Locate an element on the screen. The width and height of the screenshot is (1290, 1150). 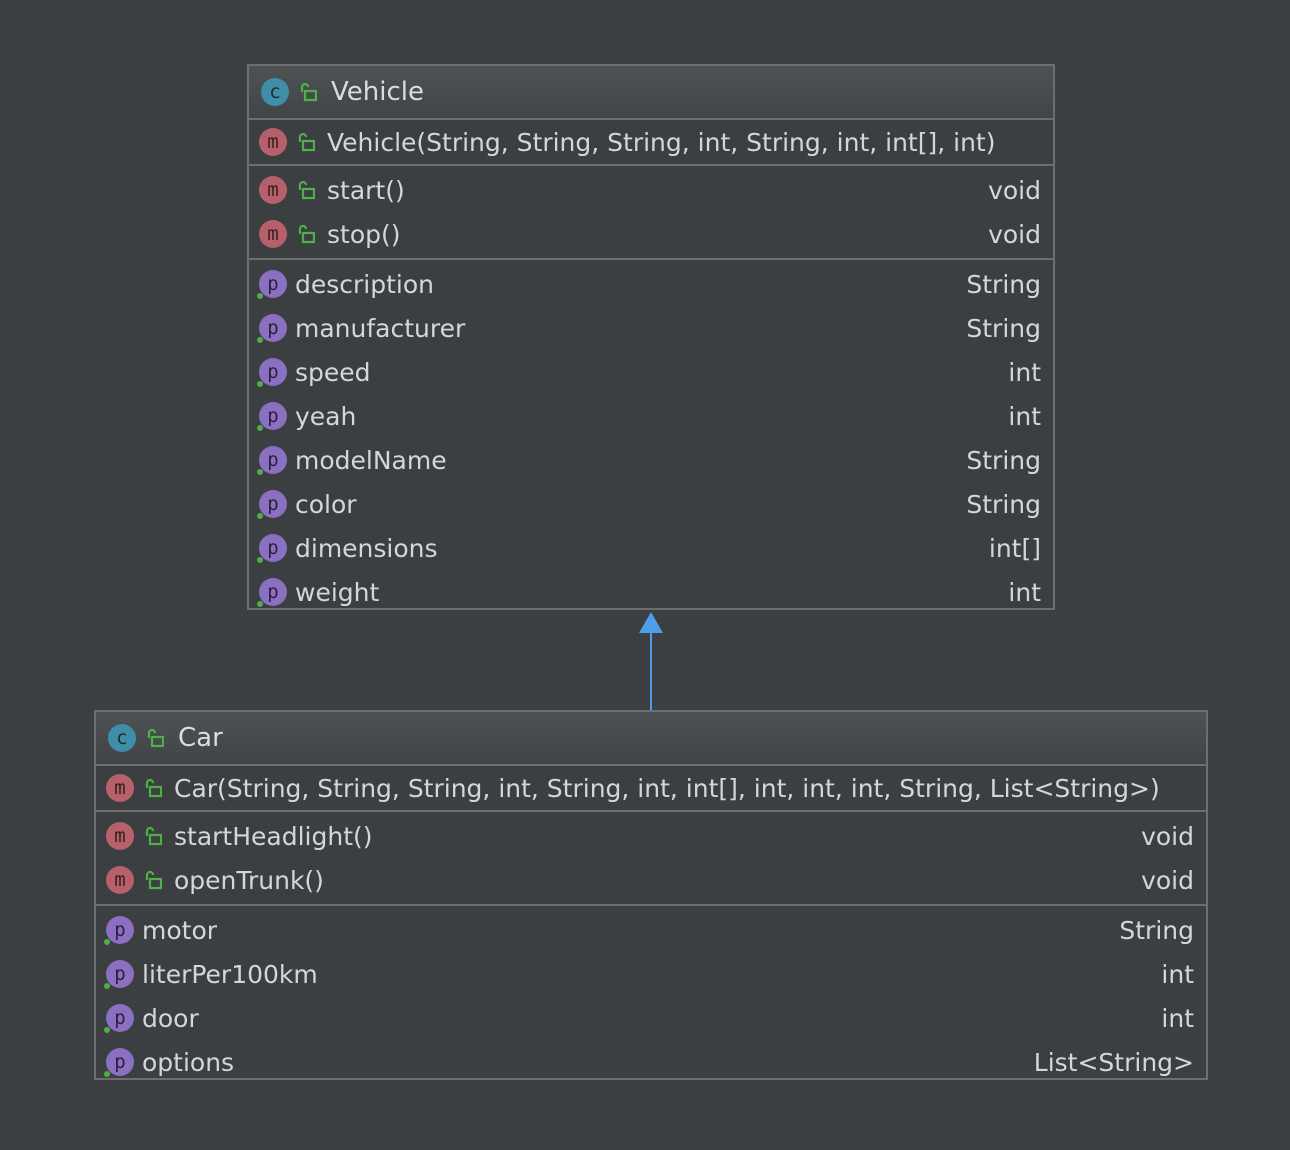
field-name: color is located at coordinates (326, 504).